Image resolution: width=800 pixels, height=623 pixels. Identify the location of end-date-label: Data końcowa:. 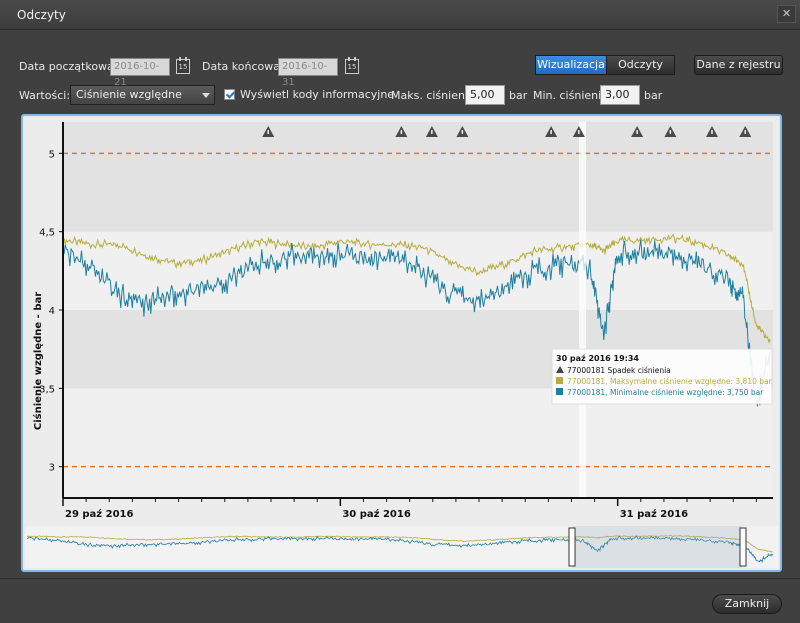
(243, 66).